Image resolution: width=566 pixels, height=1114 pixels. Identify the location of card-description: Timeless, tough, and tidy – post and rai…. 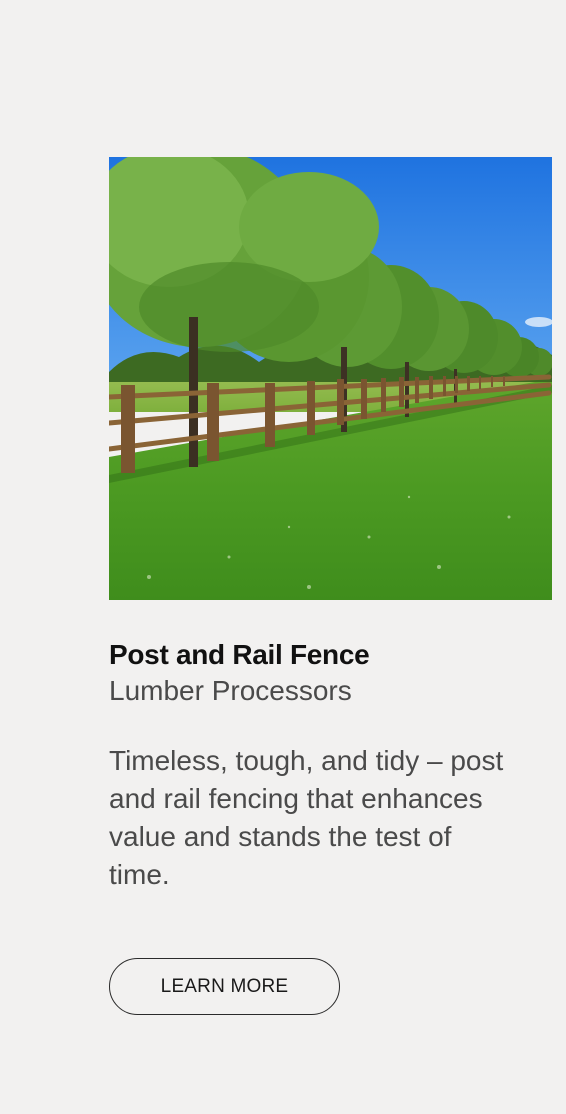
(306, 817).